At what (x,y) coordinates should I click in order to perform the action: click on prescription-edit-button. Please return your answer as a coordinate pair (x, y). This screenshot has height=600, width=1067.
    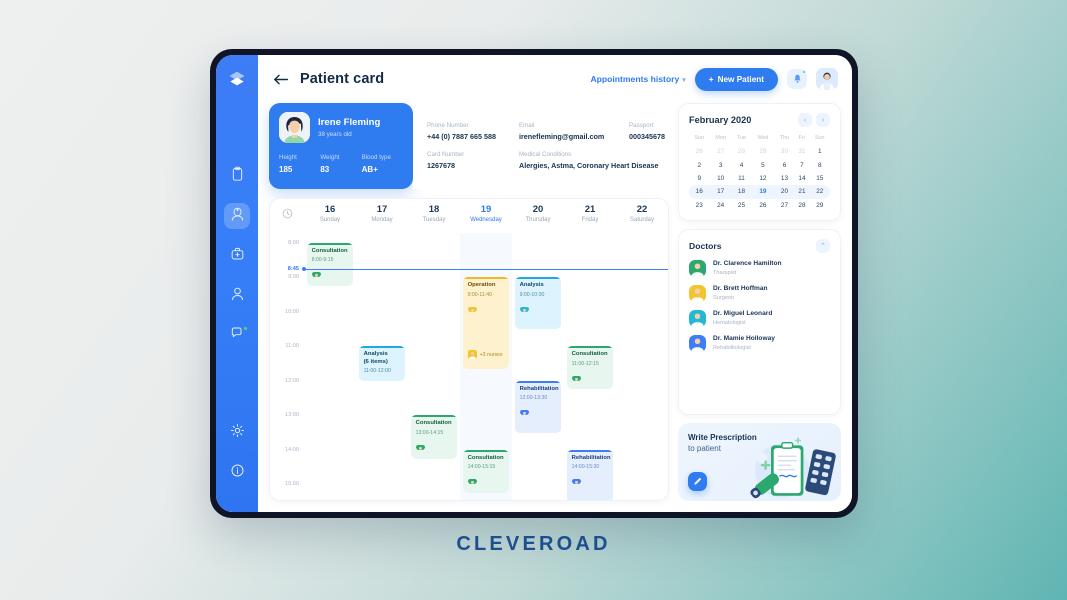
    Looking at the image, I should click on (697, 481).